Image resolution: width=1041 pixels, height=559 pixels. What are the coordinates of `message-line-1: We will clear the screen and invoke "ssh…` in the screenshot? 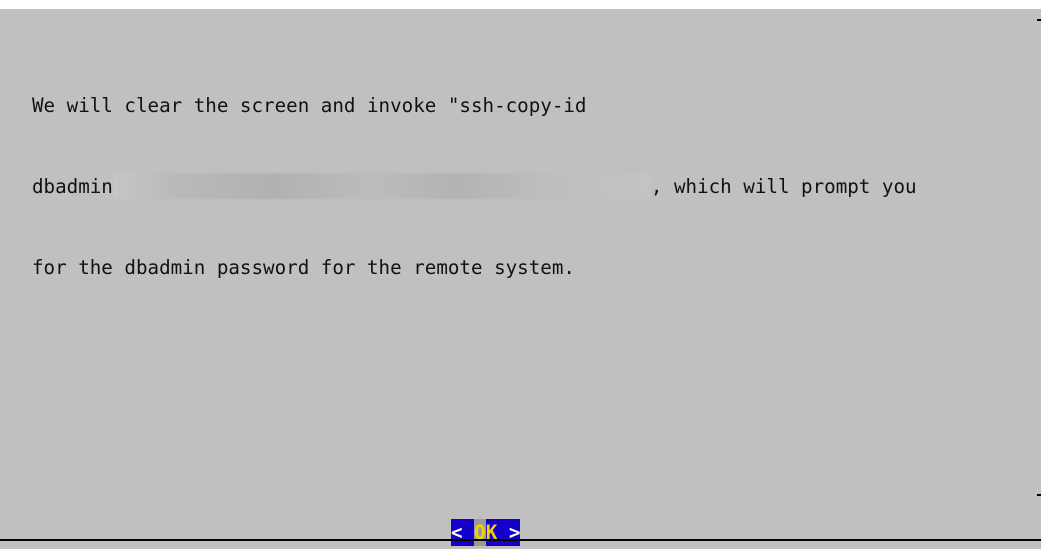 It's located at (309, 105).